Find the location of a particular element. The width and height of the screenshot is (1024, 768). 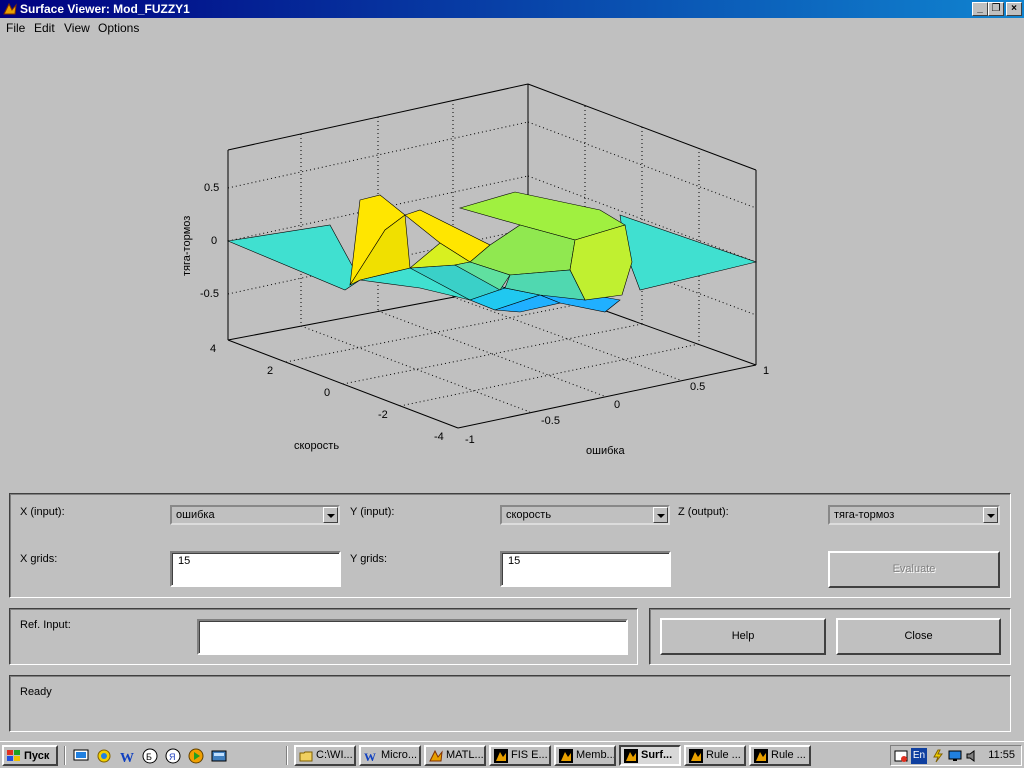

x-tick-2: 0 is located at coordinates (617, 405).